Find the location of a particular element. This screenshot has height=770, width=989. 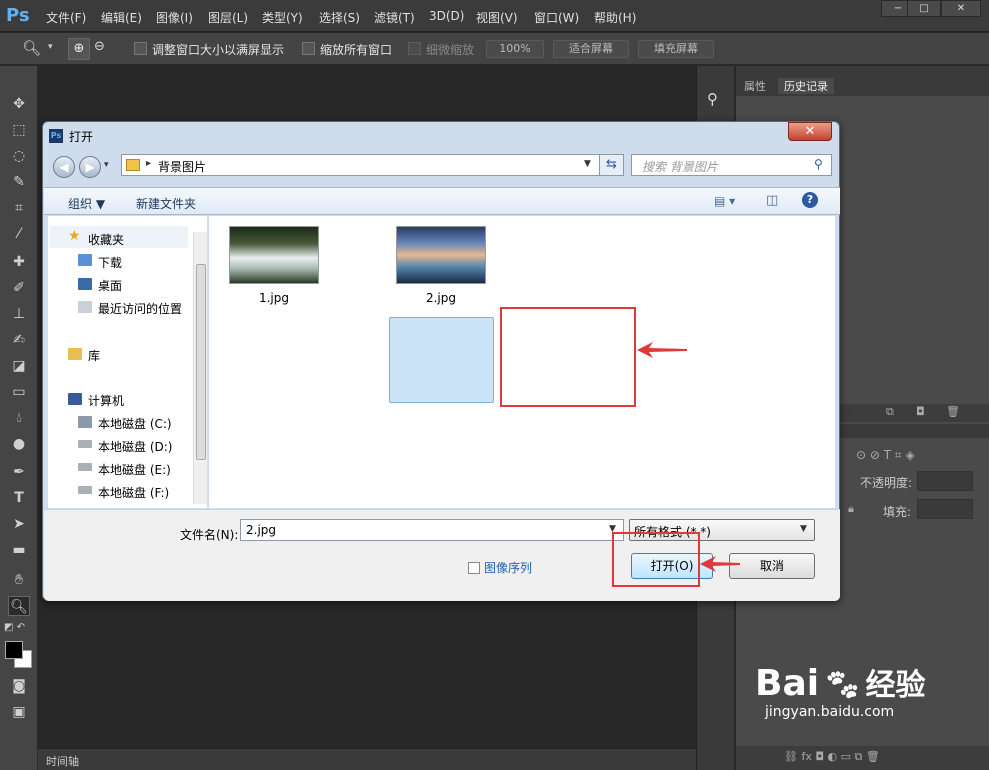

default-colors-icon: ◩ ↶ is located at coordinates (14, 627).